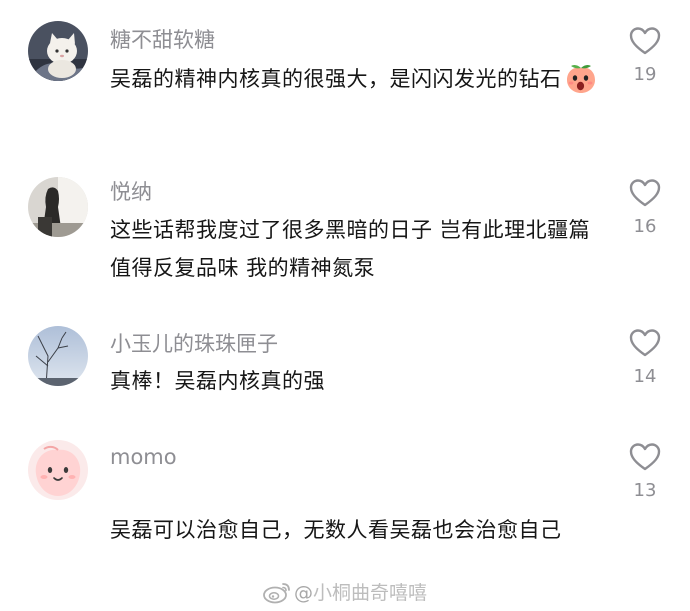  What do you see at coordinates (217, 381) in the screenshot?
I see `comment-text: 真棒！吴磊内核真的强` at bounding box center [217, 381].